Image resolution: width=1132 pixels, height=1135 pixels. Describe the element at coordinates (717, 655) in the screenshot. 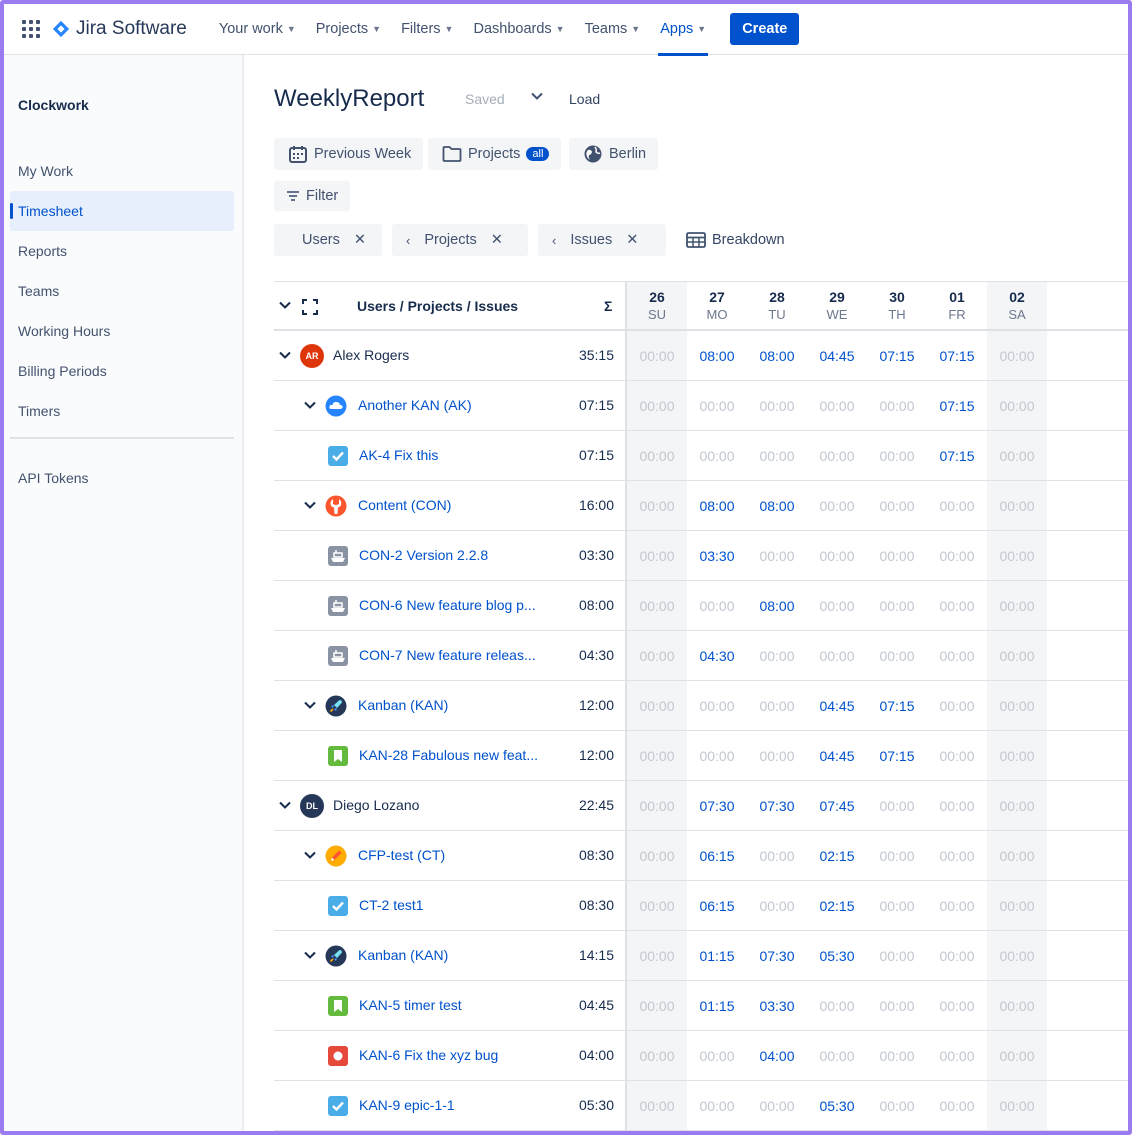

I see `time-cell: 04:30` at that location.